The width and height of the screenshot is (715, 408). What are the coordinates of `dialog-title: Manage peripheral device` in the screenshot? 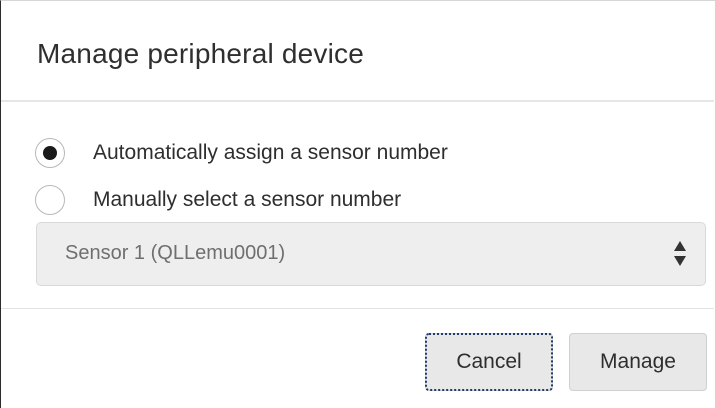 It's located at (201, 53).